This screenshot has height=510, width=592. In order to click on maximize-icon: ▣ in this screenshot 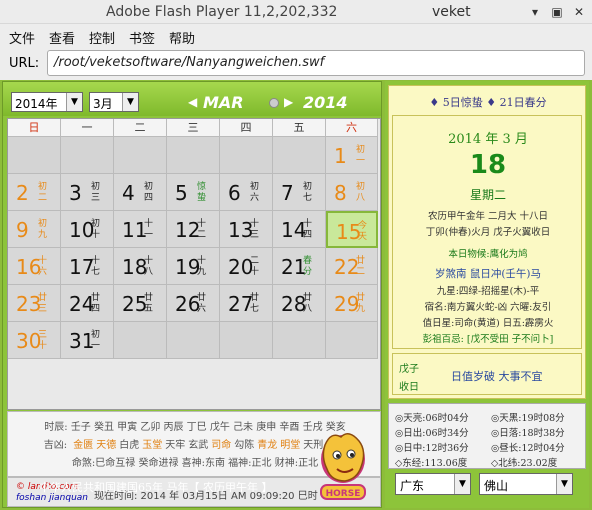, I will do `click(557, 12)`.